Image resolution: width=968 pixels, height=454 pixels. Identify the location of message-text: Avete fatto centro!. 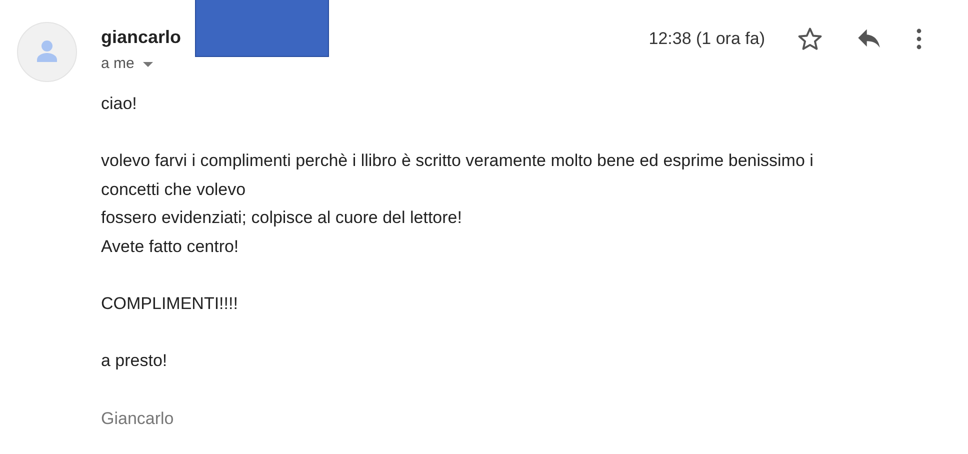
(170, 247).